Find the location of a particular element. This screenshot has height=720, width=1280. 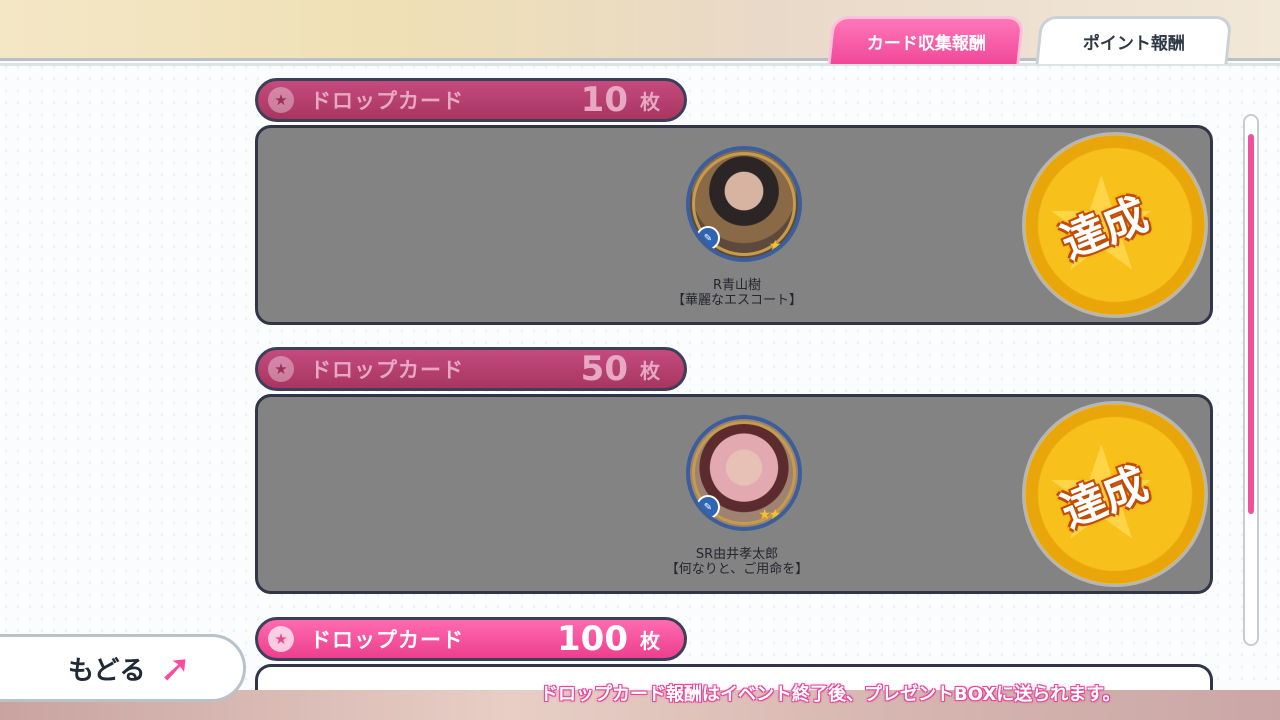

tab-label: カード収集報酬 is located at coordinates (926, 44).